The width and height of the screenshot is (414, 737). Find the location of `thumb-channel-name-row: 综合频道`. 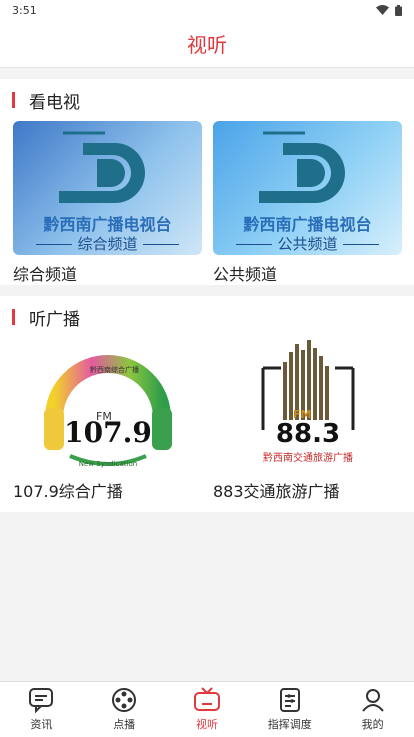

thumb-channel-name-row: 综合频道 is located at coordinates (107, 243).